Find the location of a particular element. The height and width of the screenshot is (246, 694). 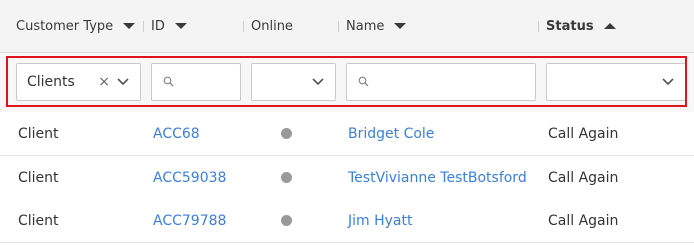

column-header-online: Online is located at coordinates (268, 26).